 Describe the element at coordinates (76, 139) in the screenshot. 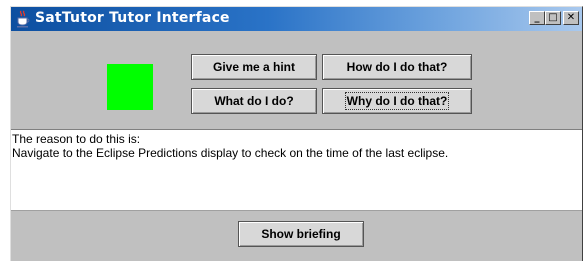

I see `message-line-1: The reason to do this is:` at that location.